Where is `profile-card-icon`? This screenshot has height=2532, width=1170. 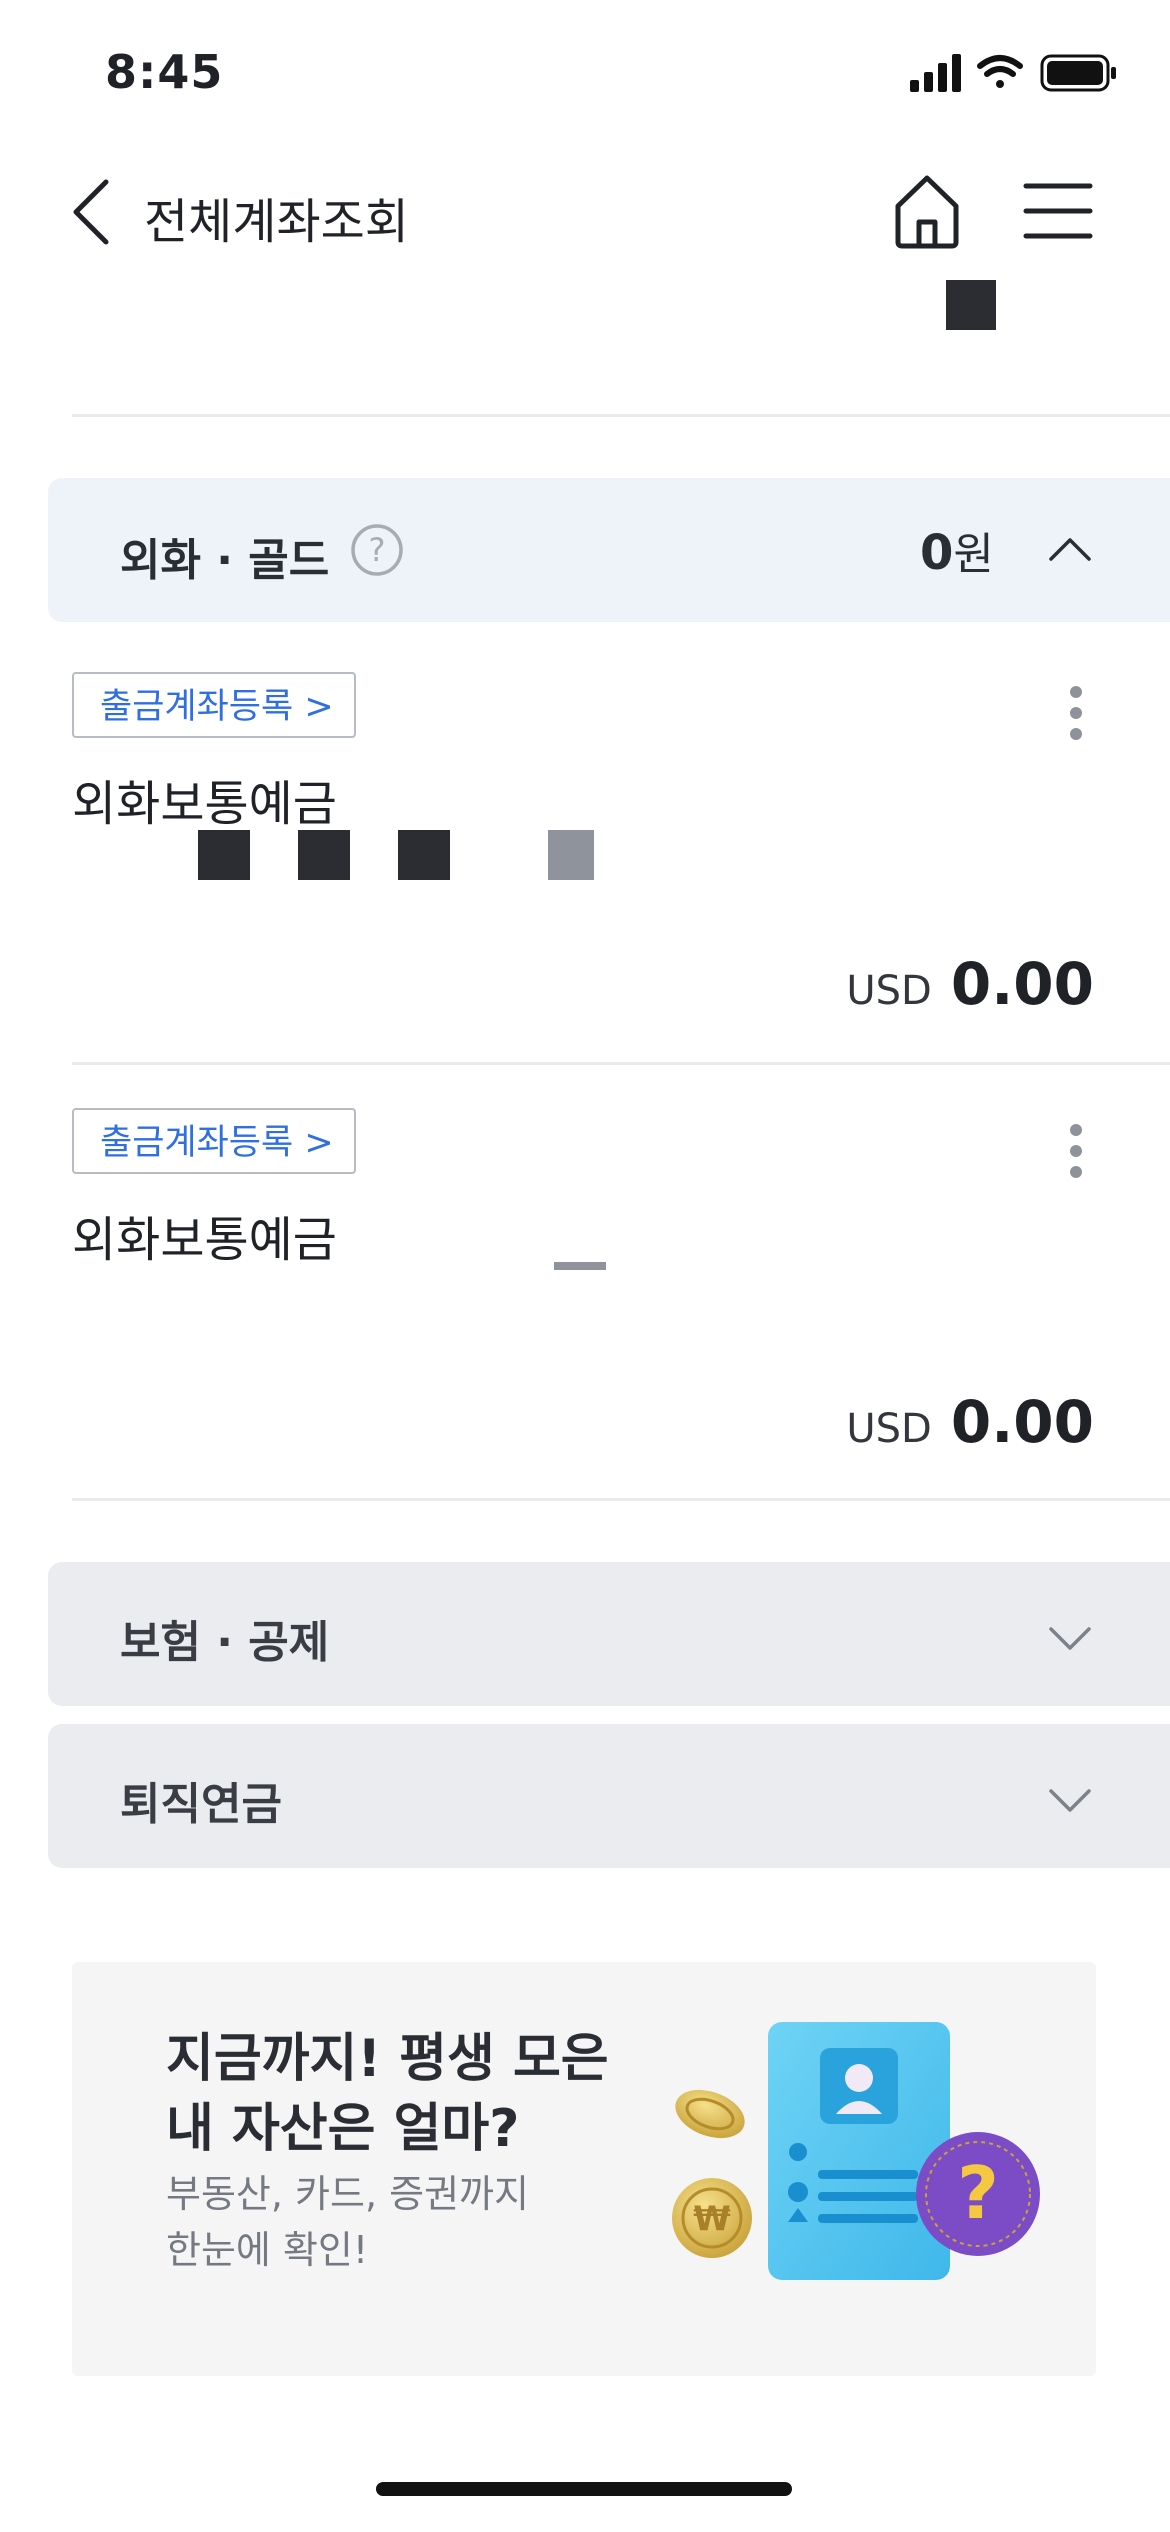
profile-card-icon is located at coordinates (859, 2151).